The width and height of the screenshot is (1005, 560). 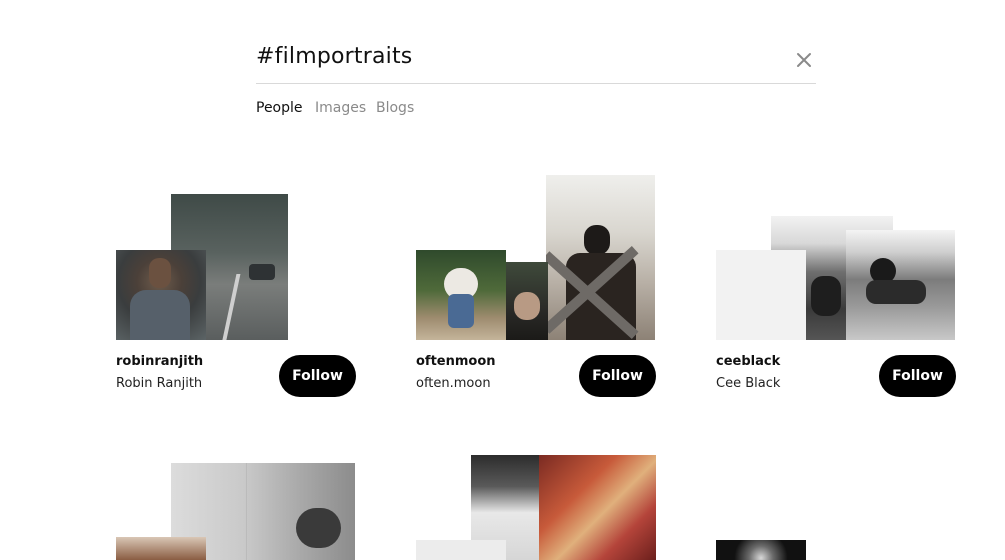 What do you see at coordinates (159, 361) in the screenshot?
I see `username: robinranjith` at bounding box center [159, 361].